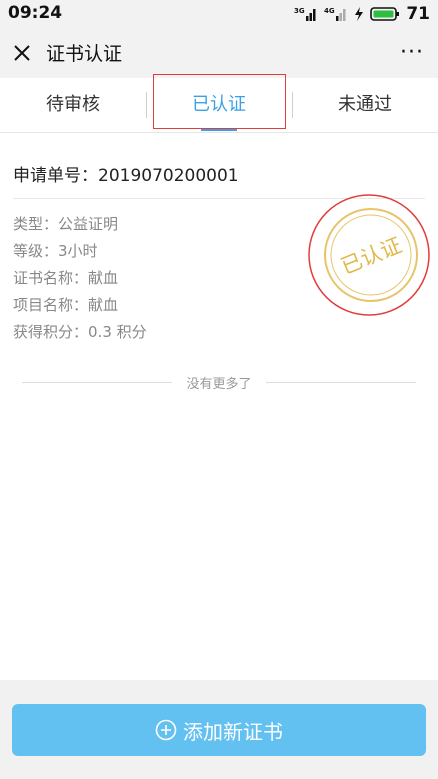 Image resolution: width=438 pixels, height=779 pixels. I want to click on order-number-value: 2019070200001, so click(168, 176).